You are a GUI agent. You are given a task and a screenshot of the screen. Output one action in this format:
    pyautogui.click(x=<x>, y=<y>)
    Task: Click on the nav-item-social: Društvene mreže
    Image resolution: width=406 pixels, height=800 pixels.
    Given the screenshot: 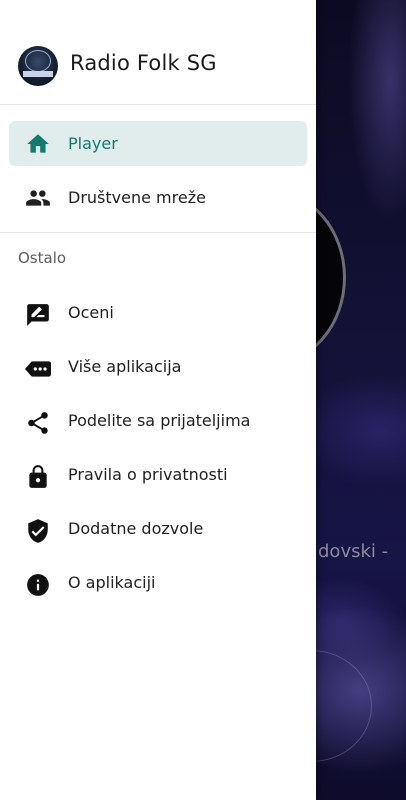 What is the action you would take?
    pyautogui.click(x=158, y=197)
    